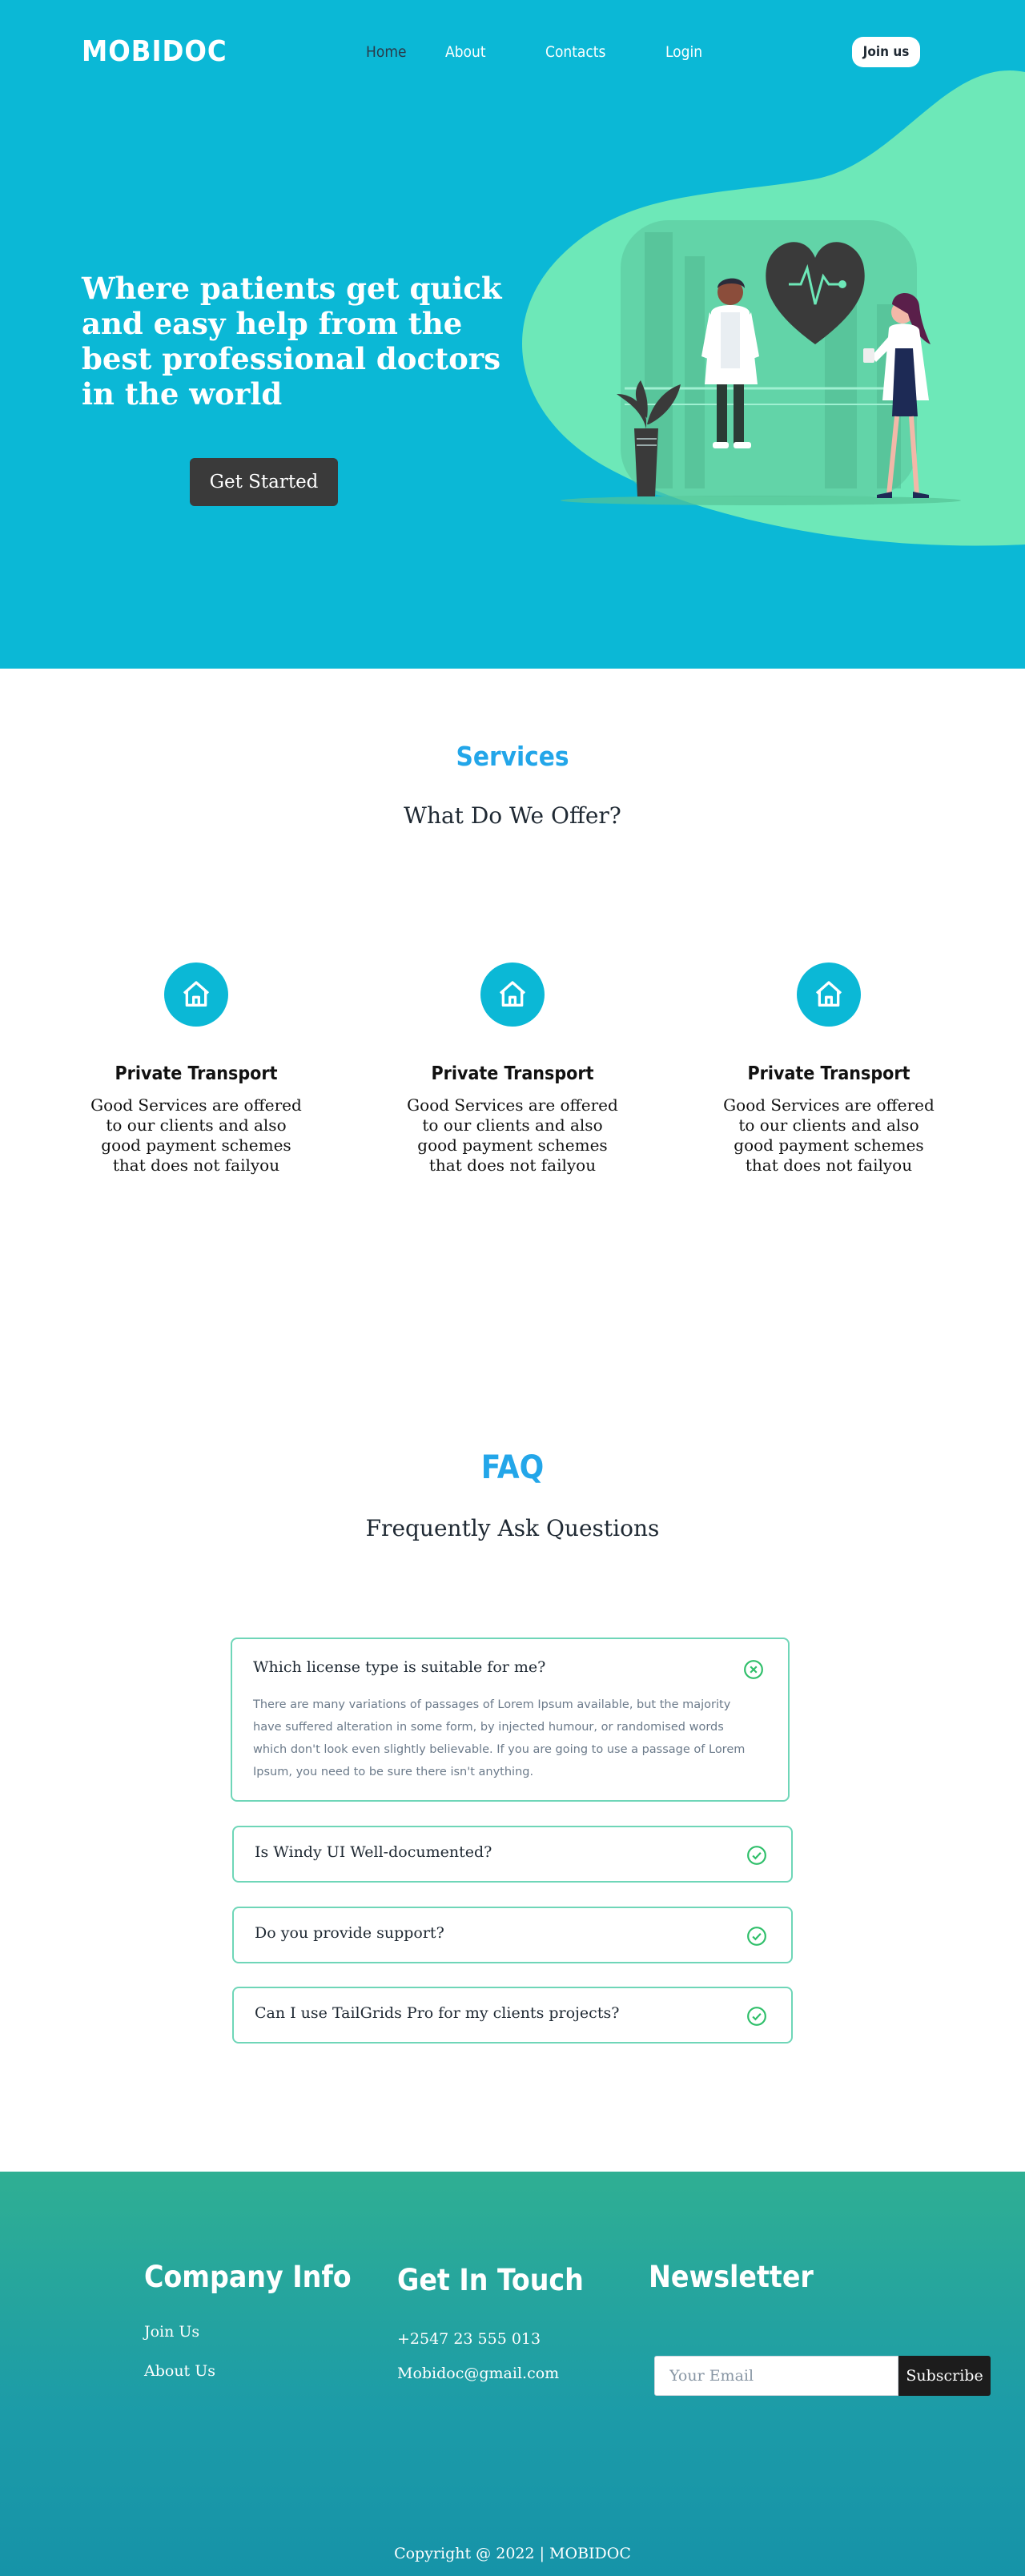 This screenshot has width=1025, height=2576. I want to click on services-label: Services, so click(512, 756).